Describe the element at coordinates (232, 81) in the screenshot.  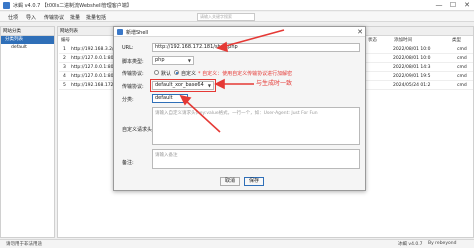
I see `annotation-arrows` at that location.